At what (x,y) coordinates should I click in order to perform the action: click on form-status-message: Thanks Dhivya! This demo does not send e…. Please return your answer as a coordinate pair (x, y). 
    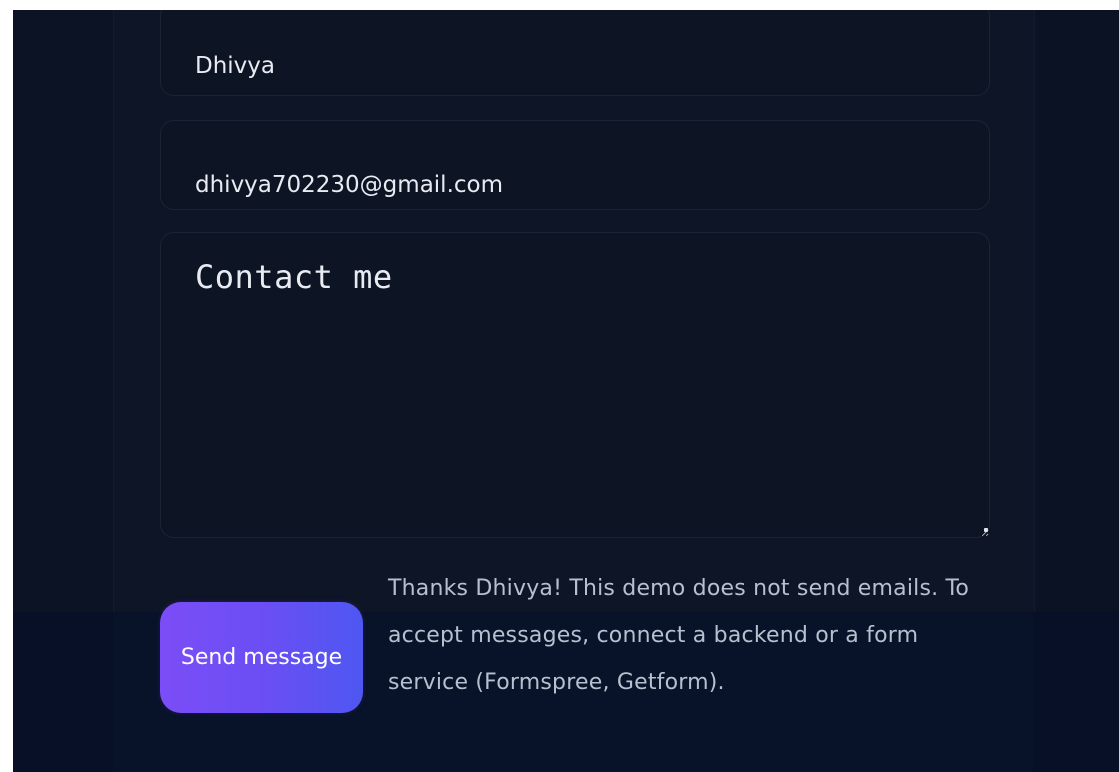
    Looking at the image, I should click on (679, 635).